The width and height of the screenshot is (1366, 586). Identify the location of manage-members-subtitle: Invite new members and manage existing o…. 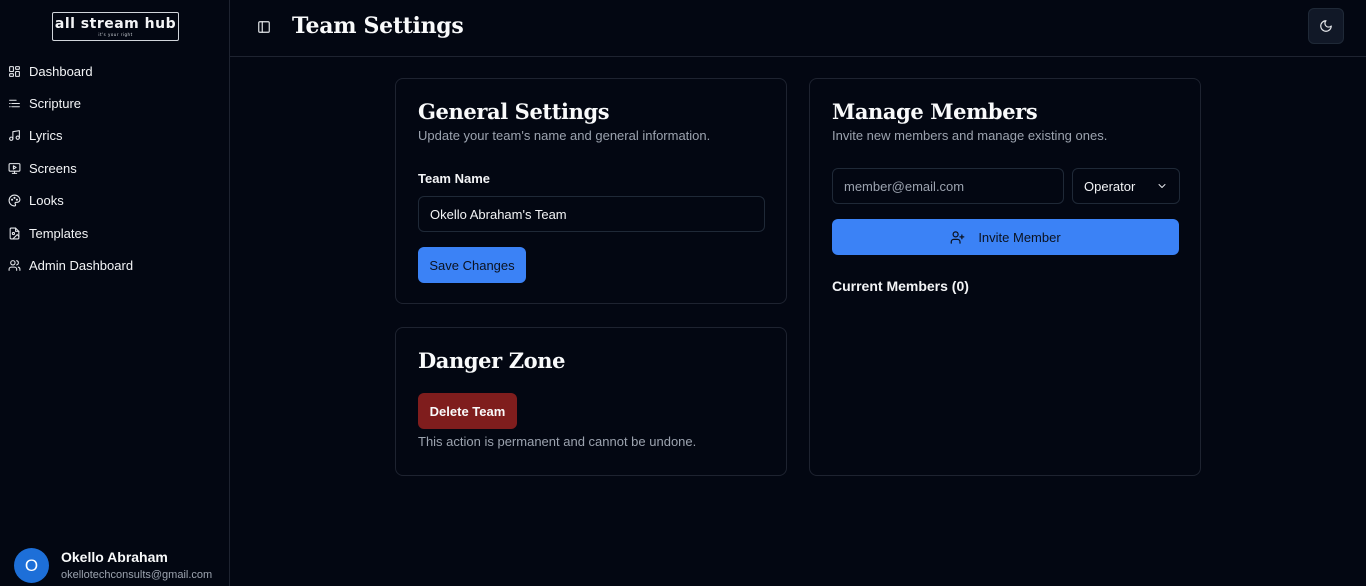
(970, 135).